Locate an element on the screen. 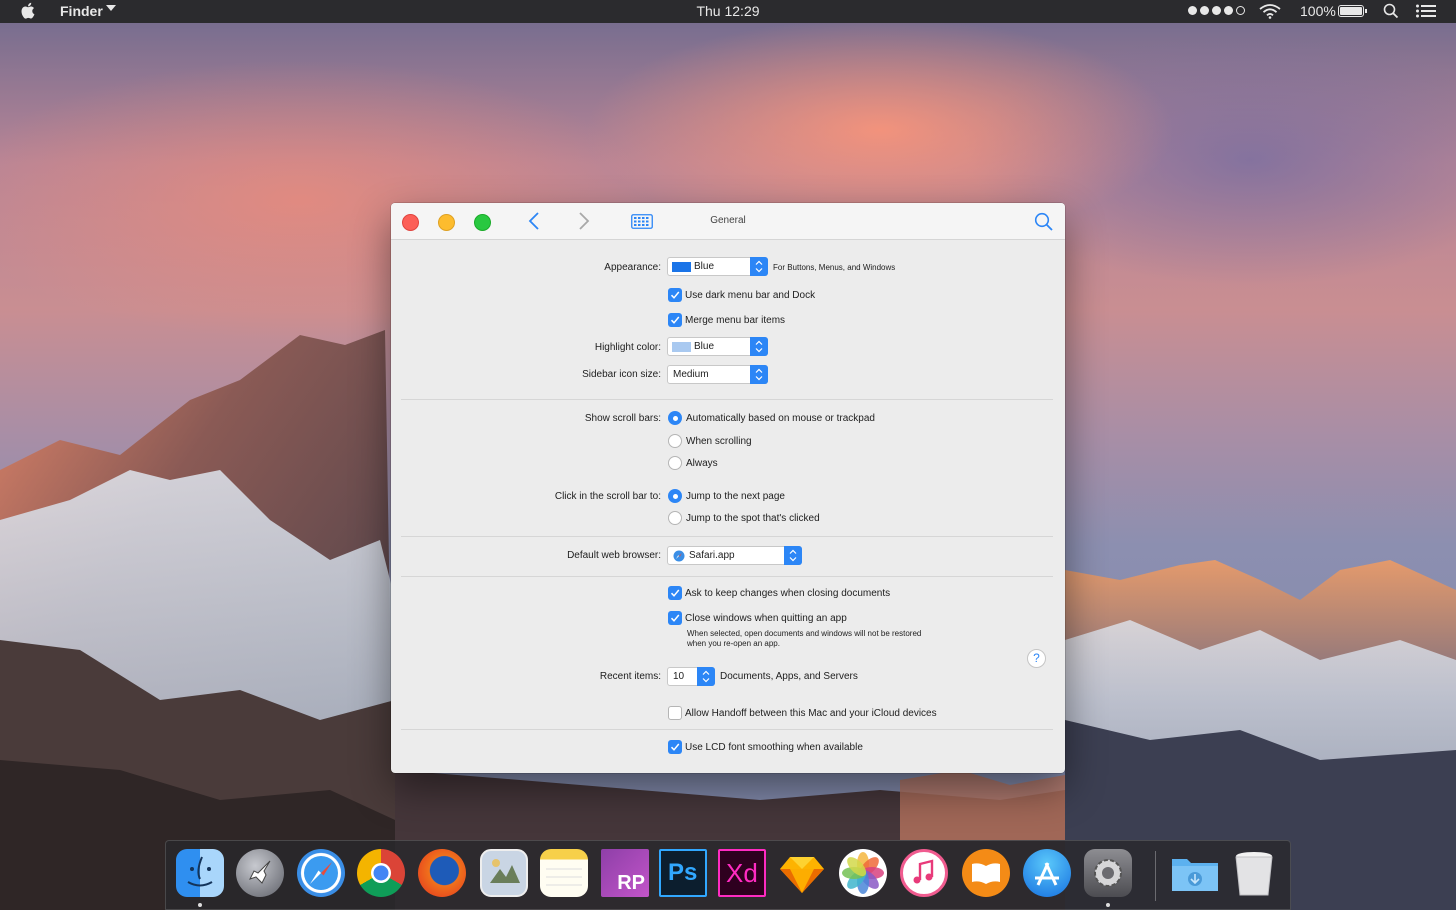 This screenshot has height=910, width=1456. axure-icon: RP is located at coordinates (625, 873).